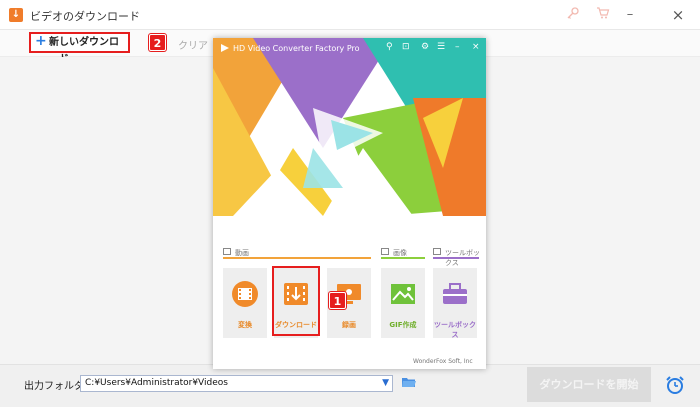  What do you see at coordinates (85, 16) in the screenshot?
I see `window-title: ビデオのダウンロード` at bounding box center [85, 16].